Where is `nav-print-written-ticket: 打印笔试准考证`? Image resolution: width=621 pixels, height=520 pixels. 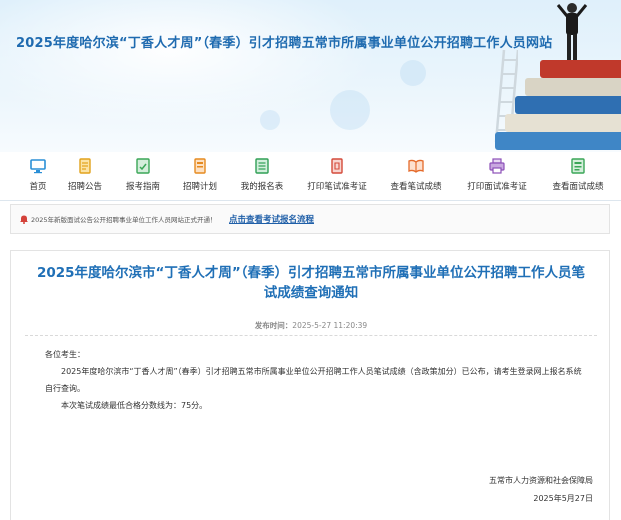
nav-print-written-ticket: 打印笔试准考证 is located at coordinates (337, 177).